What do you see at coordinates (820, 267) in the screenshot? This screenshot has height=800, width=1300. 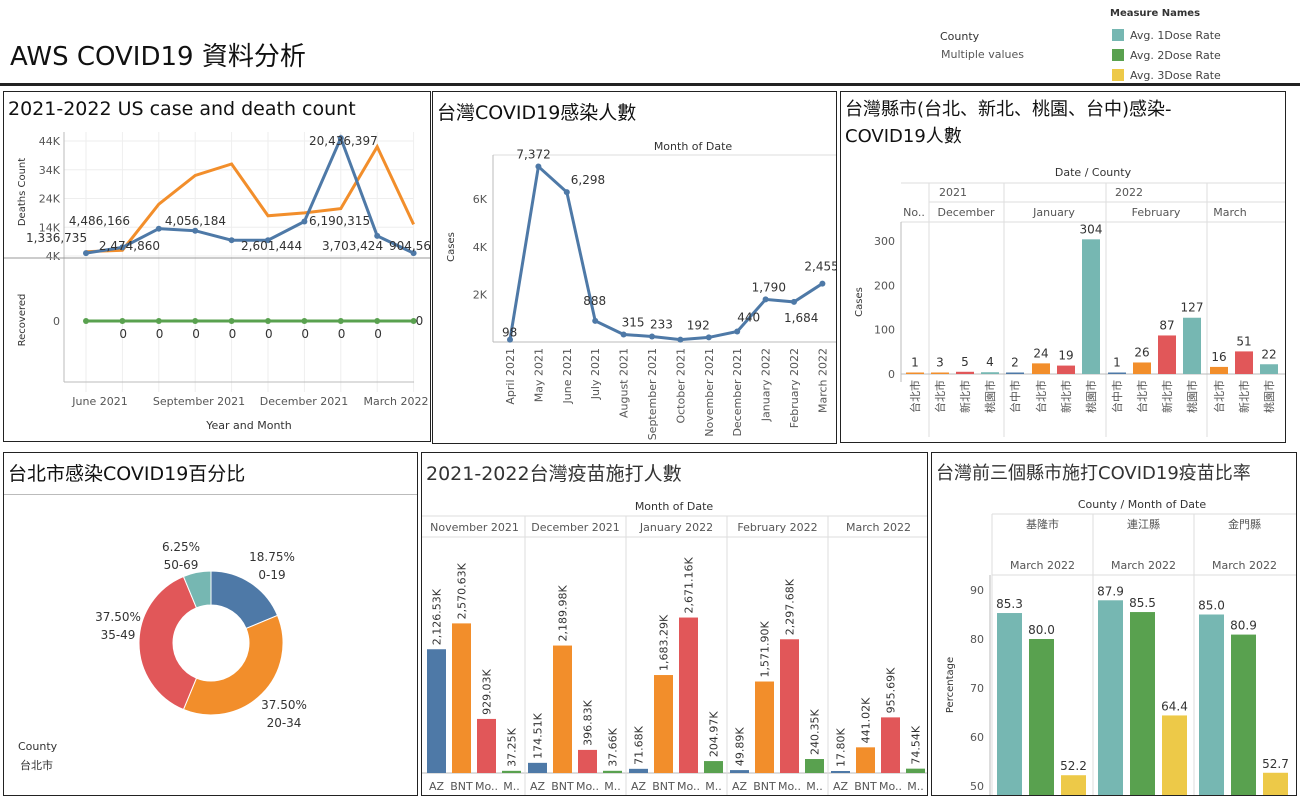 I see `tw-data-label: 2,455` at bounding box center [820, 267].